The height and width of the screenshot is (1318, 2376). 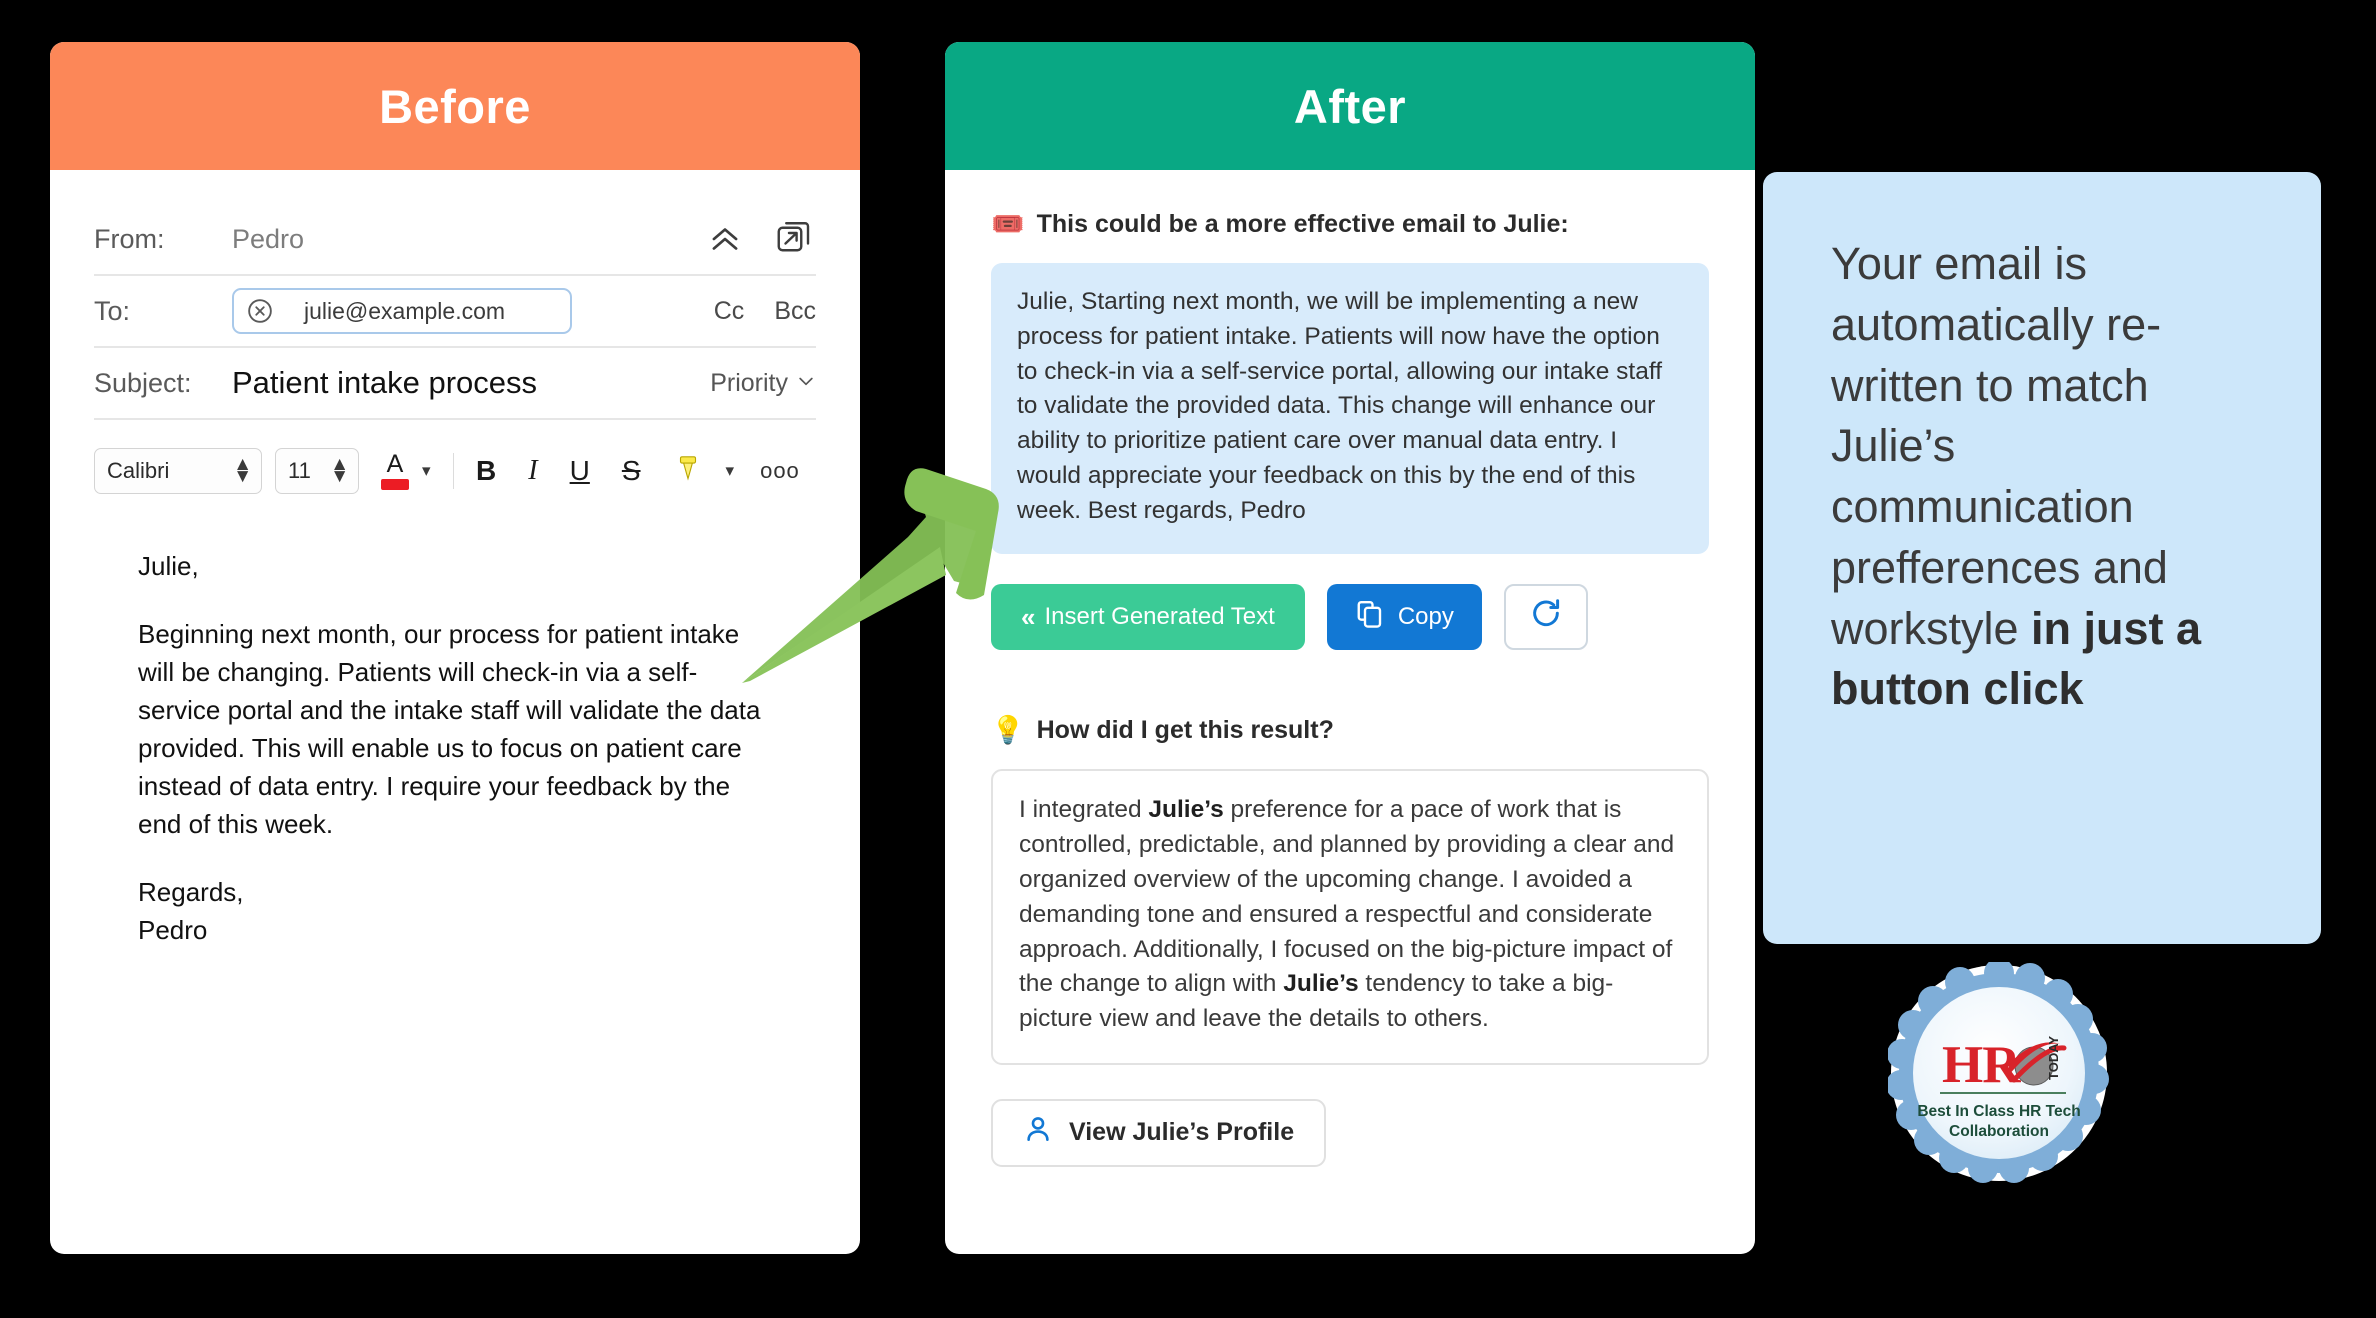 I want to click on email-greeting: Julie,, so click(x=168, y=566).